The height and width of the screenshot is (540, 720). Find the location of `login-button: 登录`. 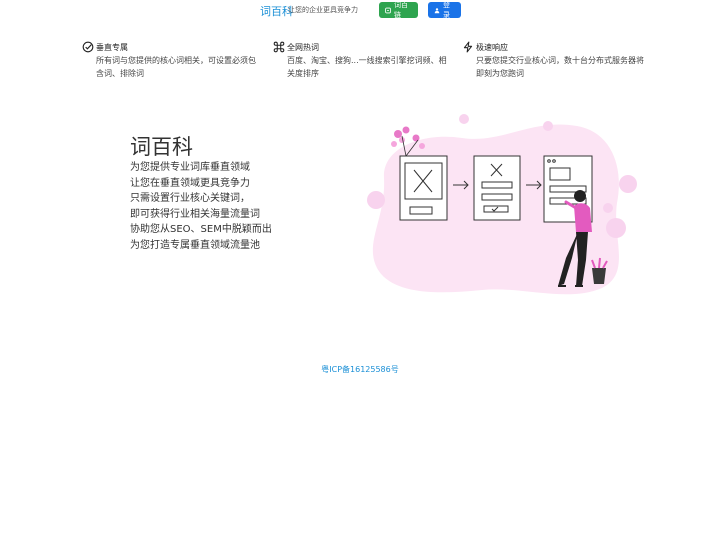

login-button: 登录 is located at coordinates (444, 10).